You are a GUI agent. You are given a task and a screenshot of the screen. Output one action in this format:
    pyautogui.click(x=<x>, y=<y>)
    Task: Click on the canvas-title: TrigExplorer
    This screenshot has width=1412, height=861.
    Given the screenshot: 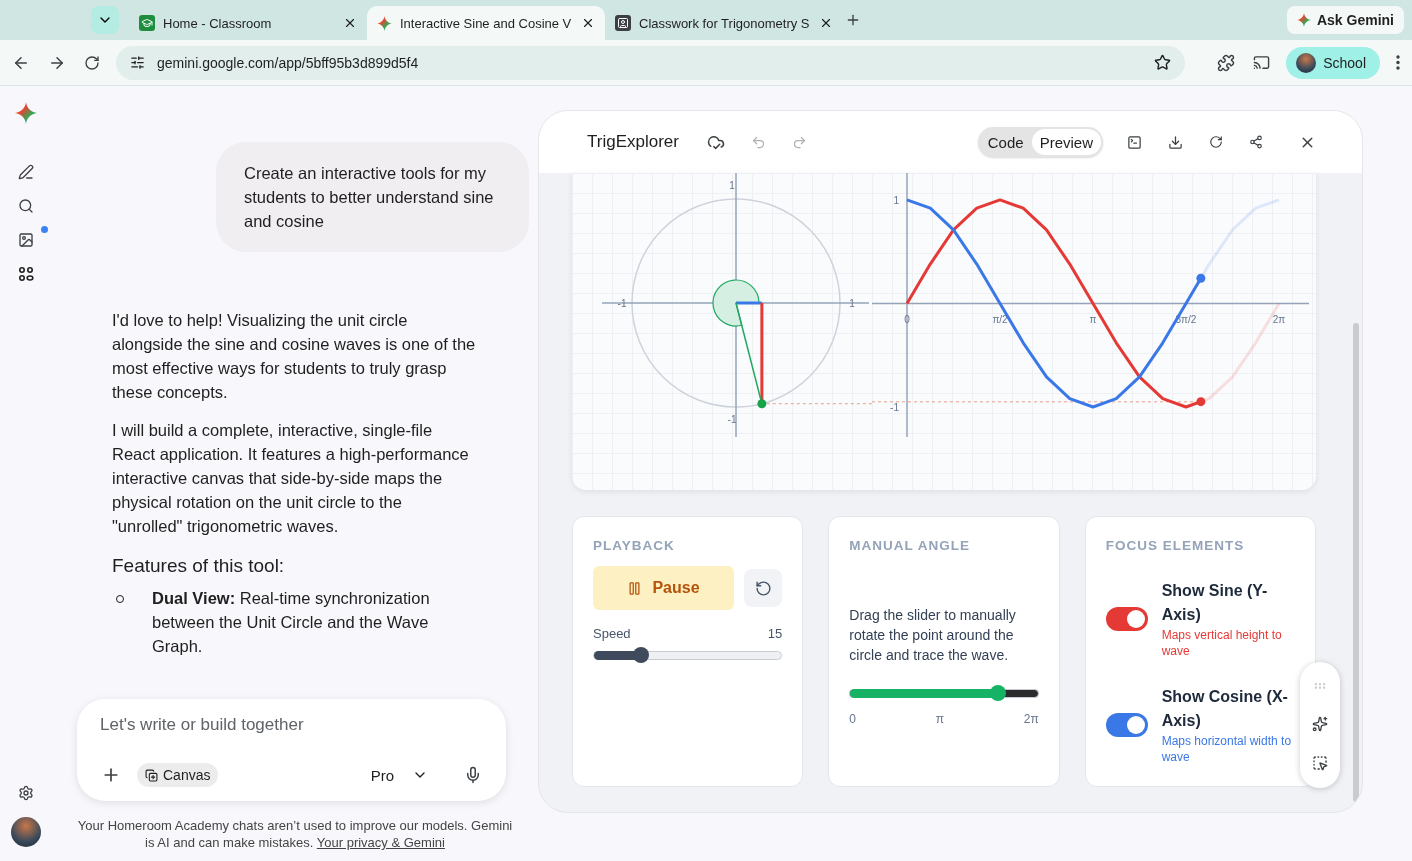 What is the action you would take?
    pyautogui.click(x=633, y=142)
    